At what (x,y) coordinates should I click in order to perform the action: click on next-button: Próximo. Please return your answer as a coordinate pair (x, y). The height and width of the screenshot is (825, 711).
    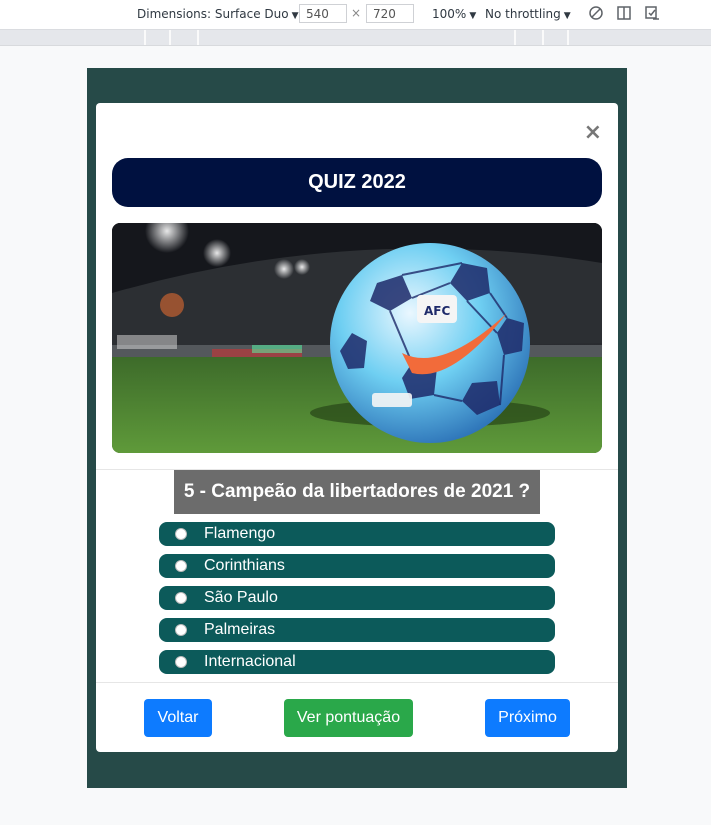
    Looking at the image, I should click on (527, 718).